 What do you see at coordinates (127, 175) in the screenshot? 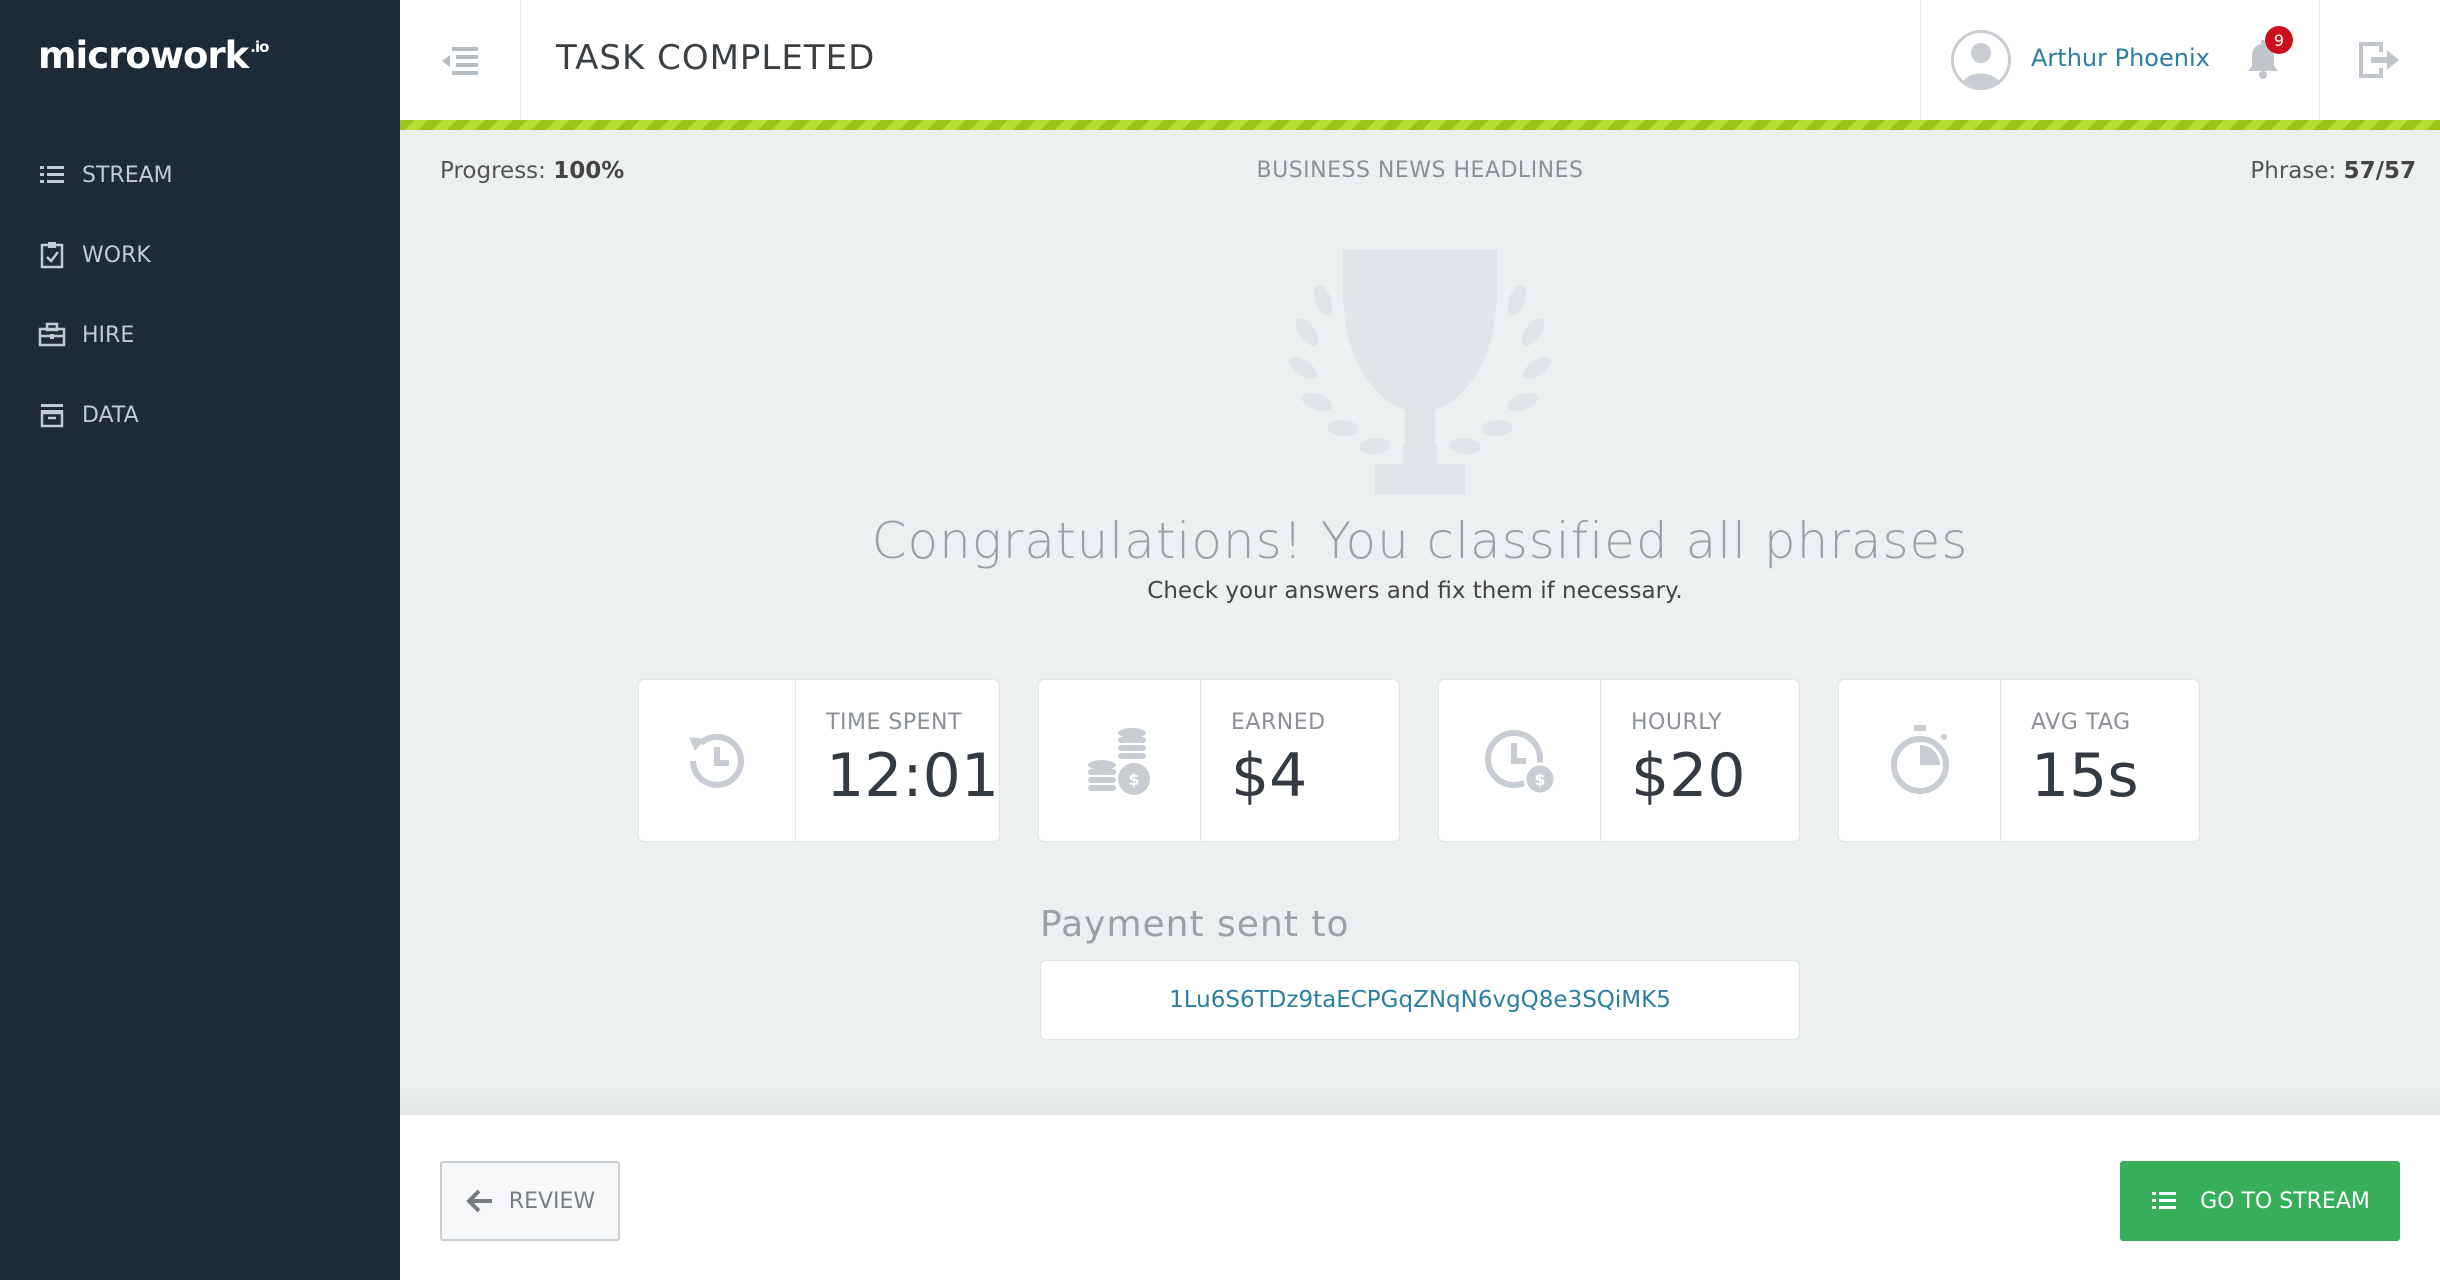
I see `sidebar-item-label: STREAM` at bounding box center [127, 175].